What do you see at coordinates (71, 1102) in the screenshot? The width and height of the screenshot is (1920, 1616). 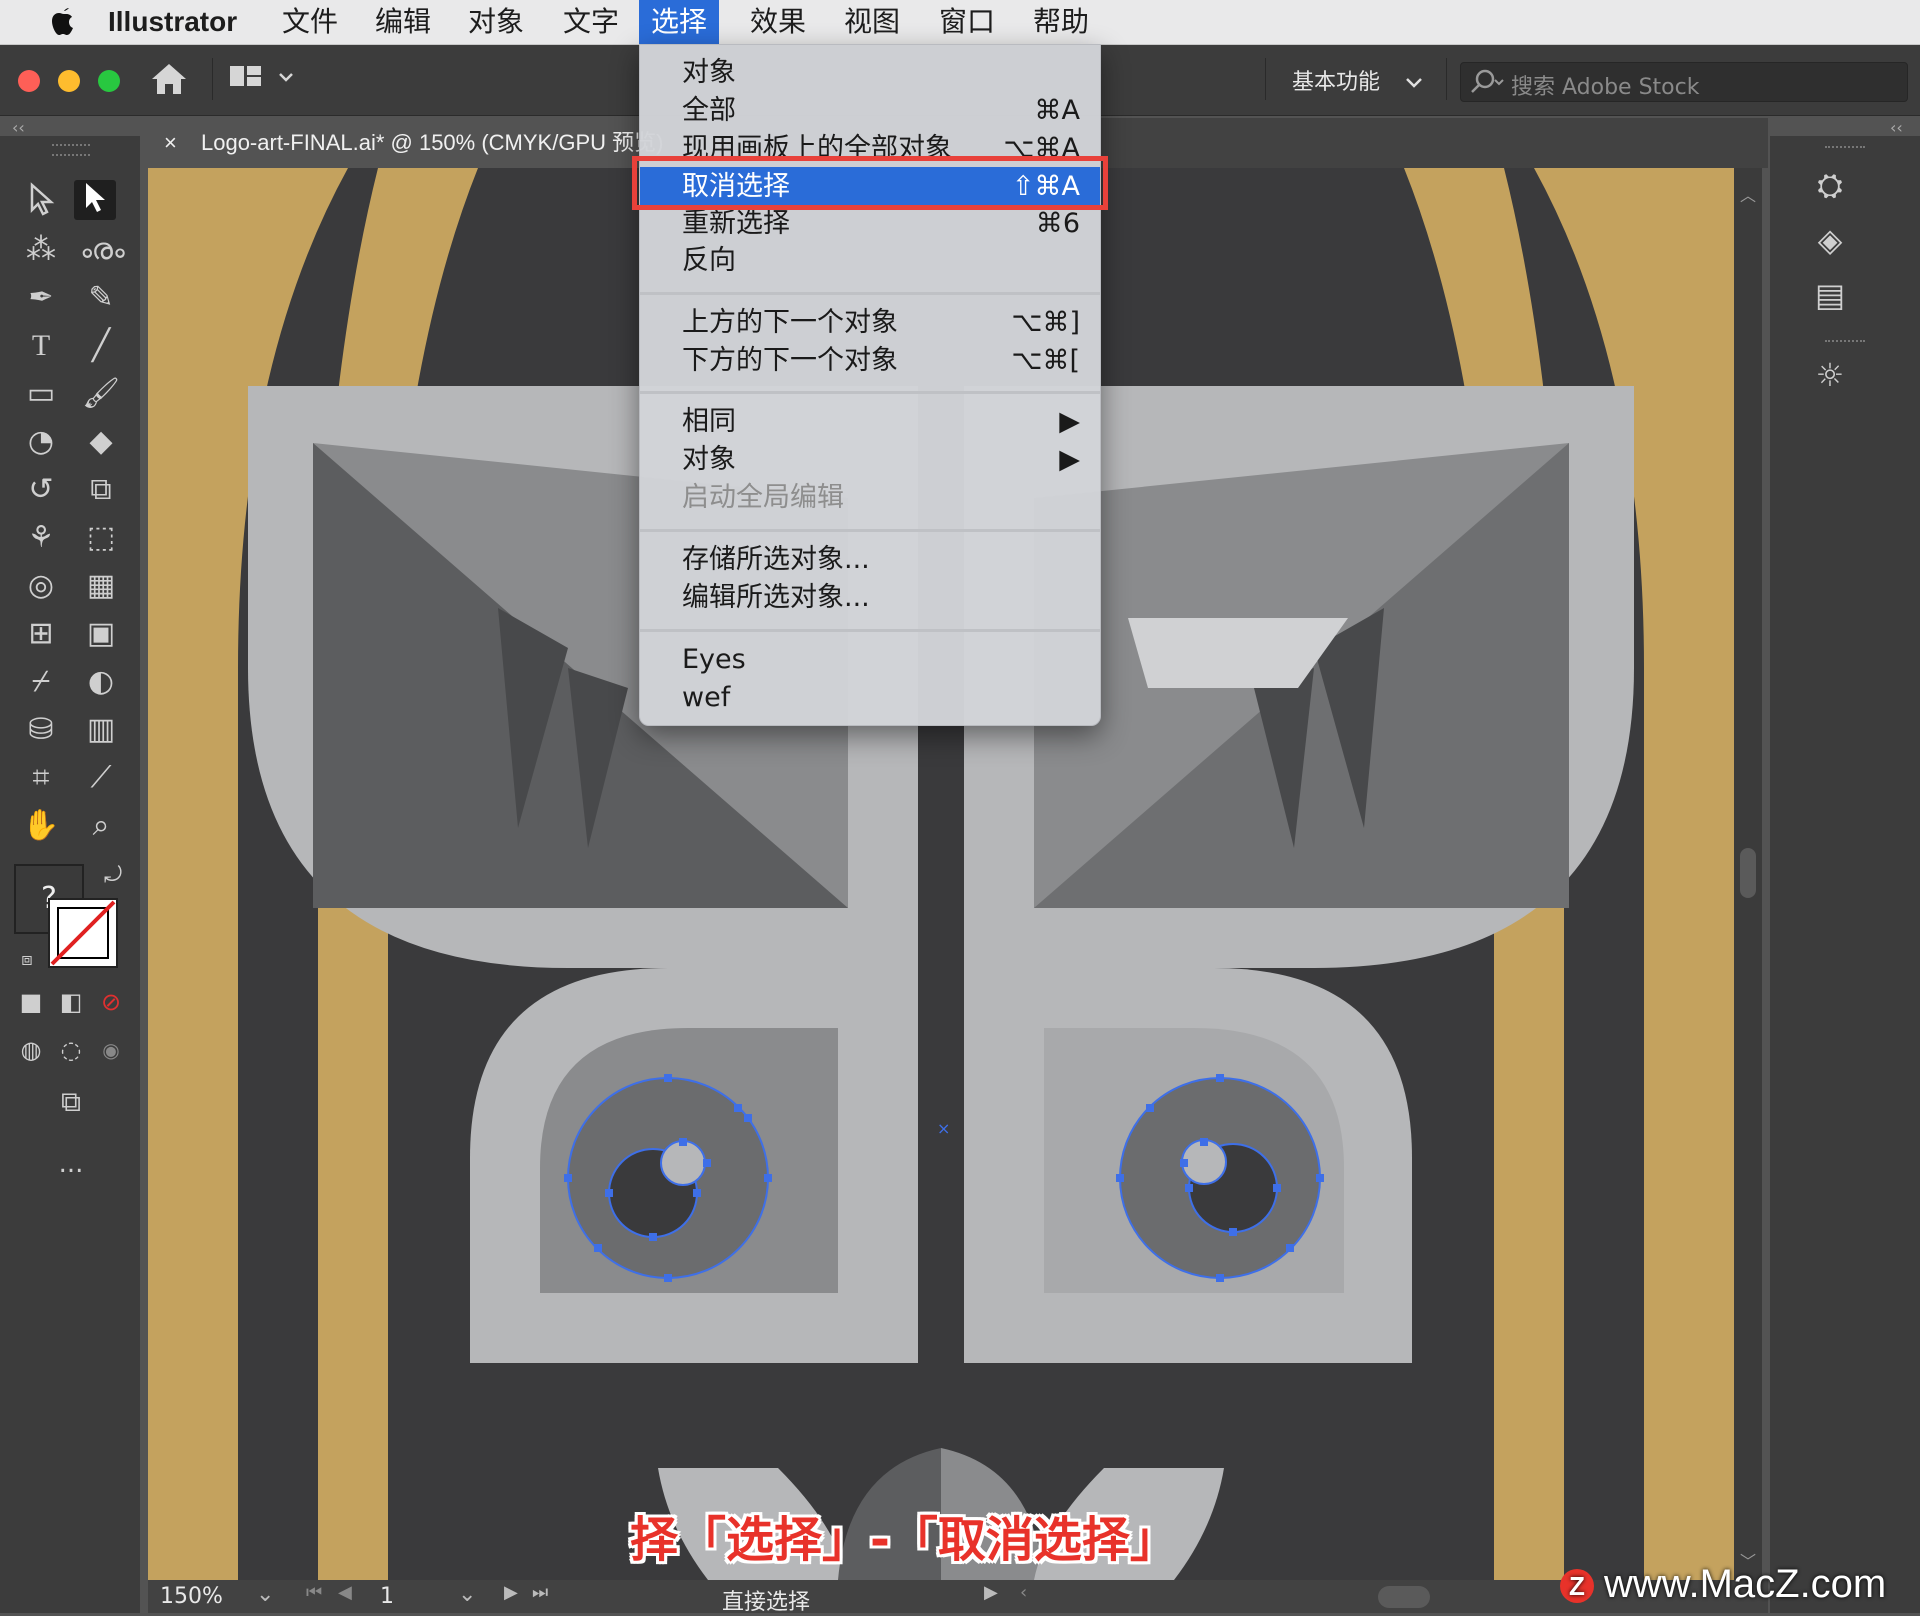 I see `screen-mode-icon: ⧉` at bounding box center [71, 1102].